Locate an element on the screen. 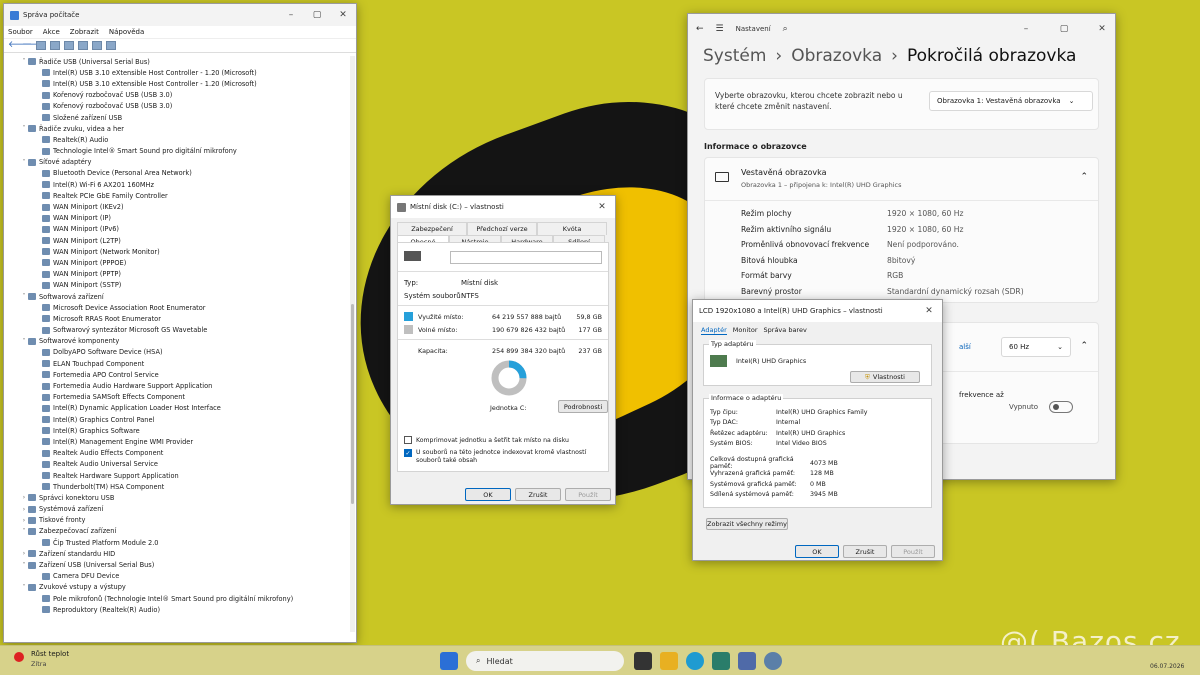 The height and width of the screenshot is (675, 1200). tree-item: ˅ Zařízení USB (Universal Serial Bus) is located at coordinates (176, 564).